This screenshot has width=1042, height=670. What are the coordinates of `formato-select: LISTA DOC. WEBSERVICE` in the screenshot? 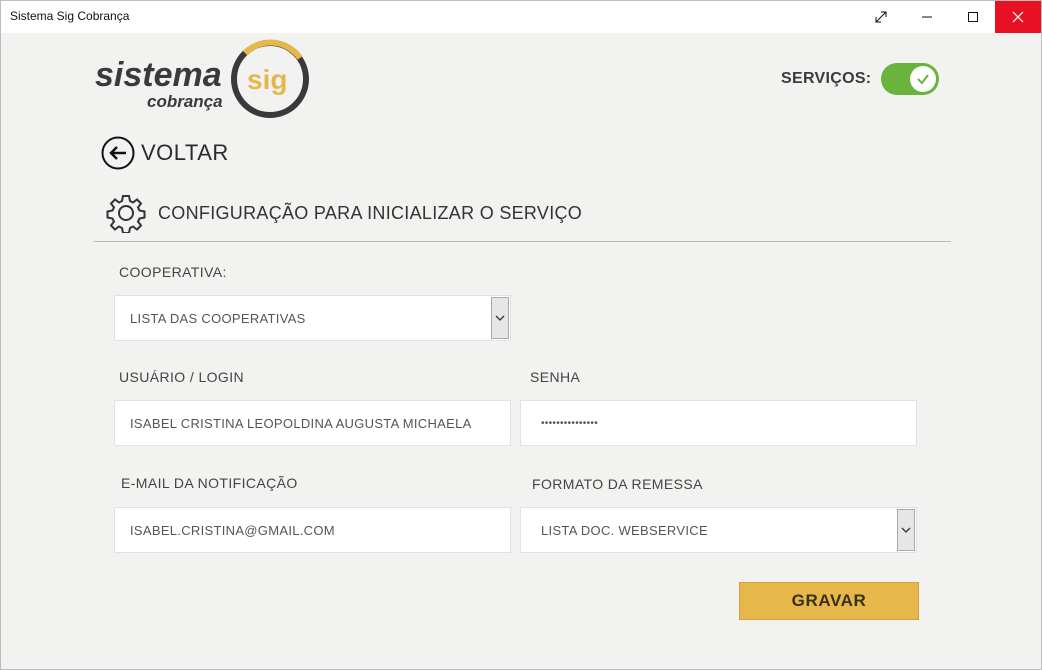 It's located at (718, 530).